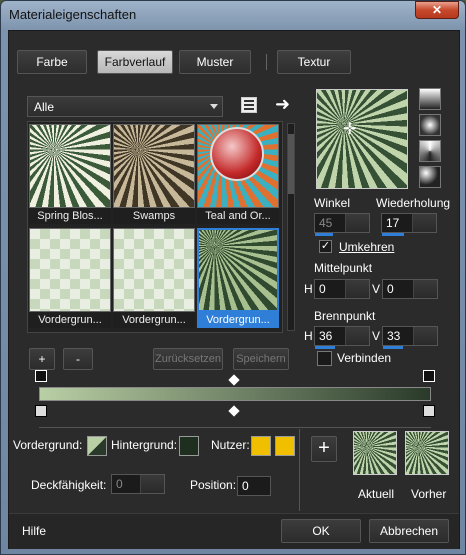  What do you see at coordinates (42, 359) in the screenshot?
I see `add-stop-button: +` at bounding box center [42, 359].